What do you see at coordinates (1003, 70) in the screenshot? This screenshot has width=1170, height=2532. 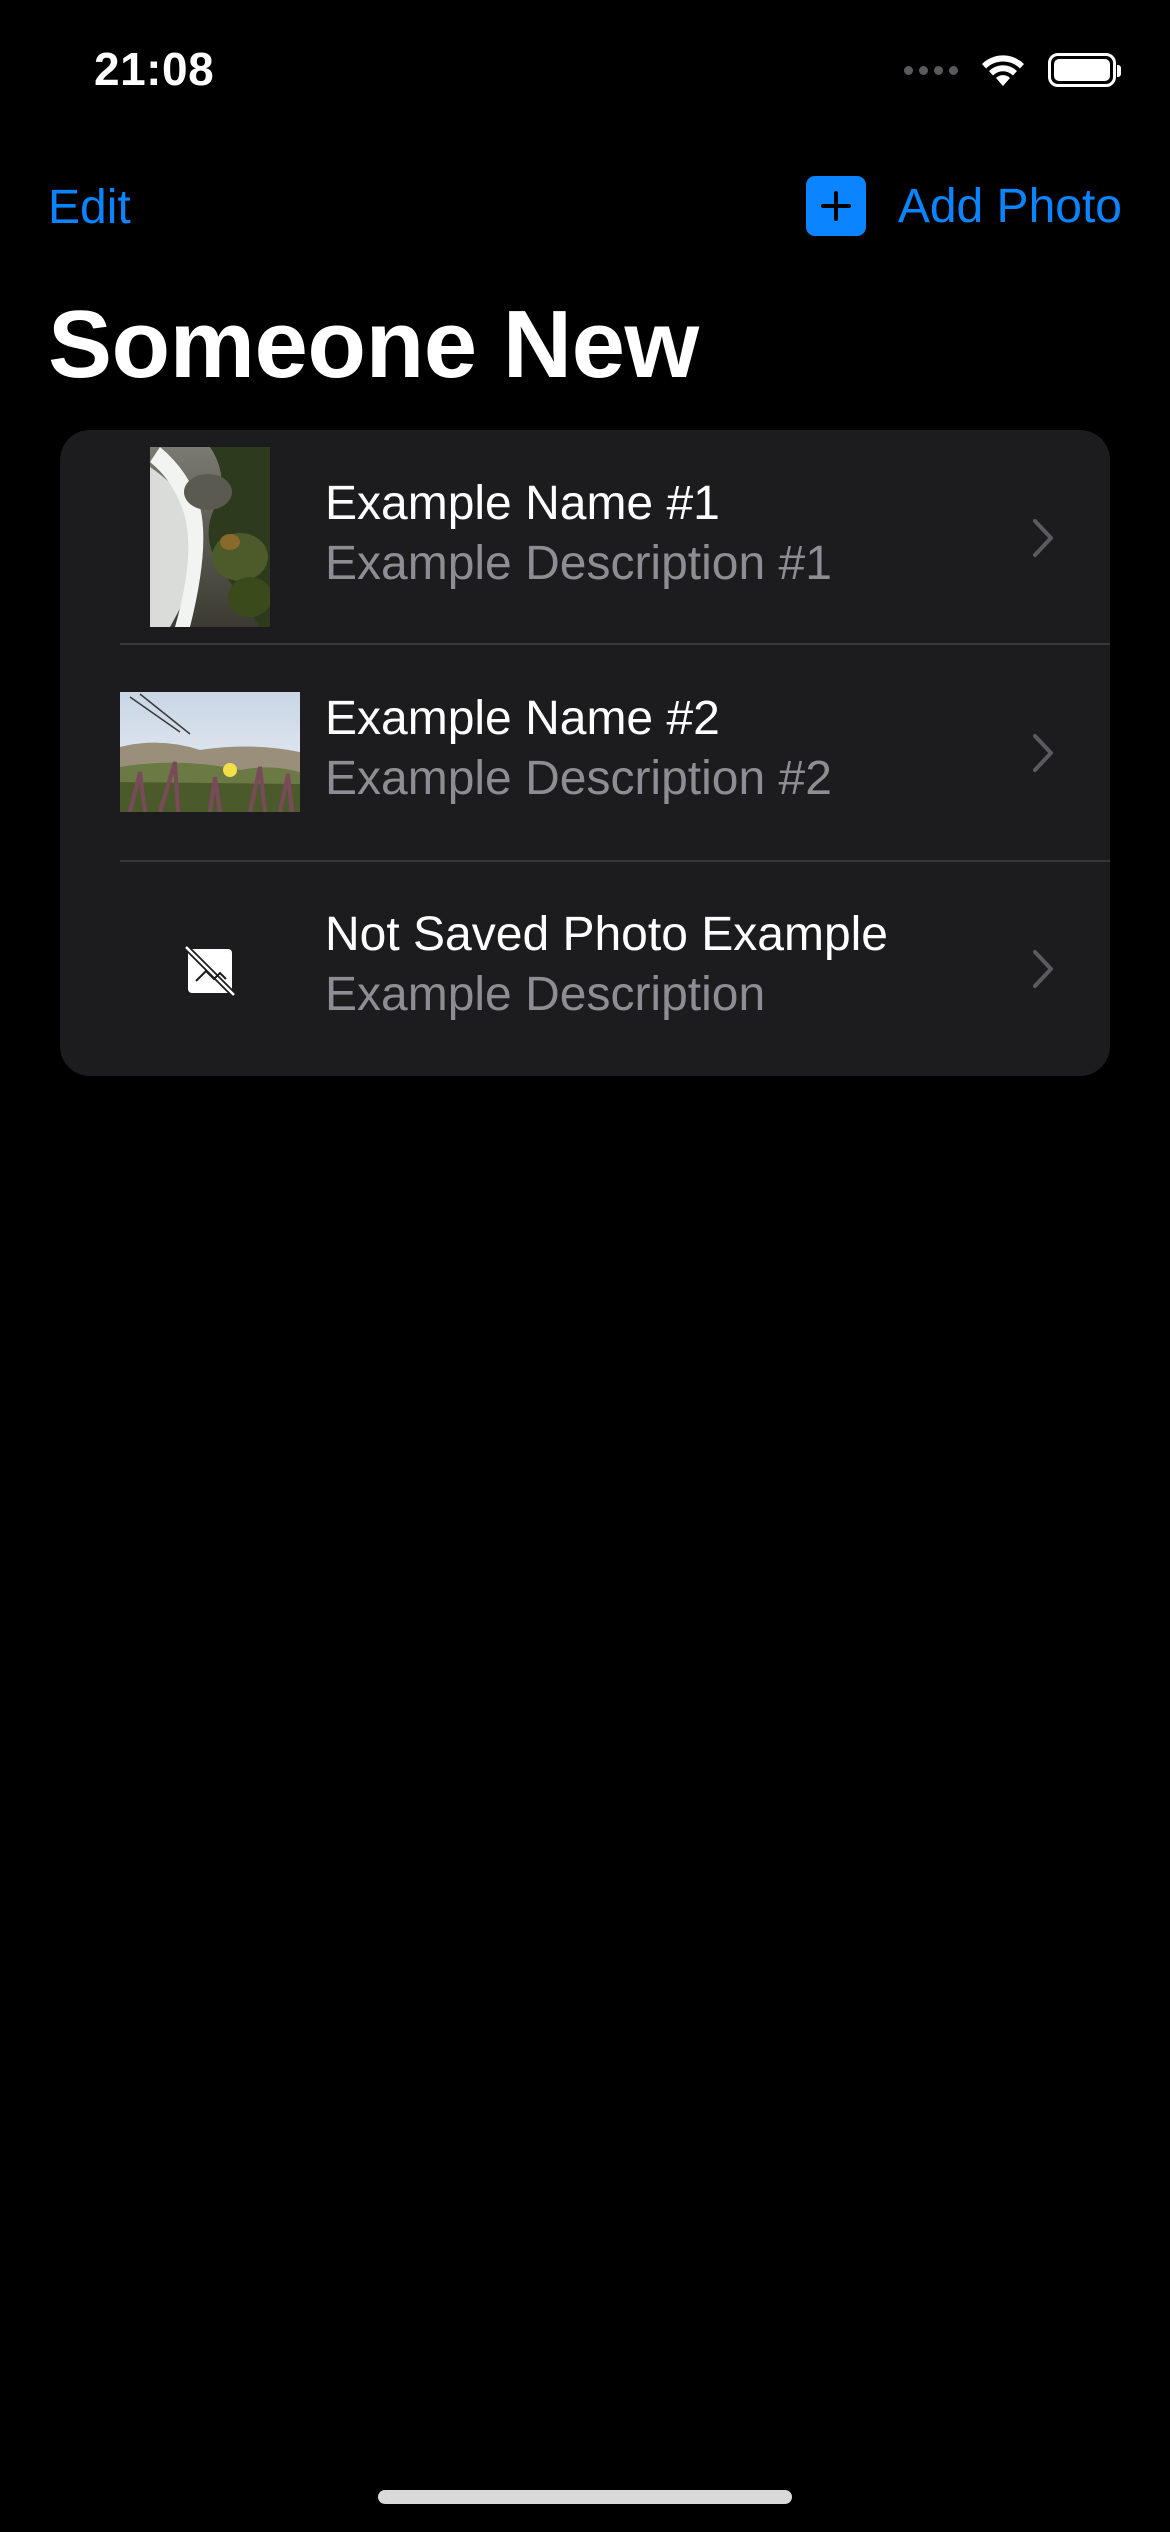 I see `wifi-icon` at bounding box center [1003, 70].